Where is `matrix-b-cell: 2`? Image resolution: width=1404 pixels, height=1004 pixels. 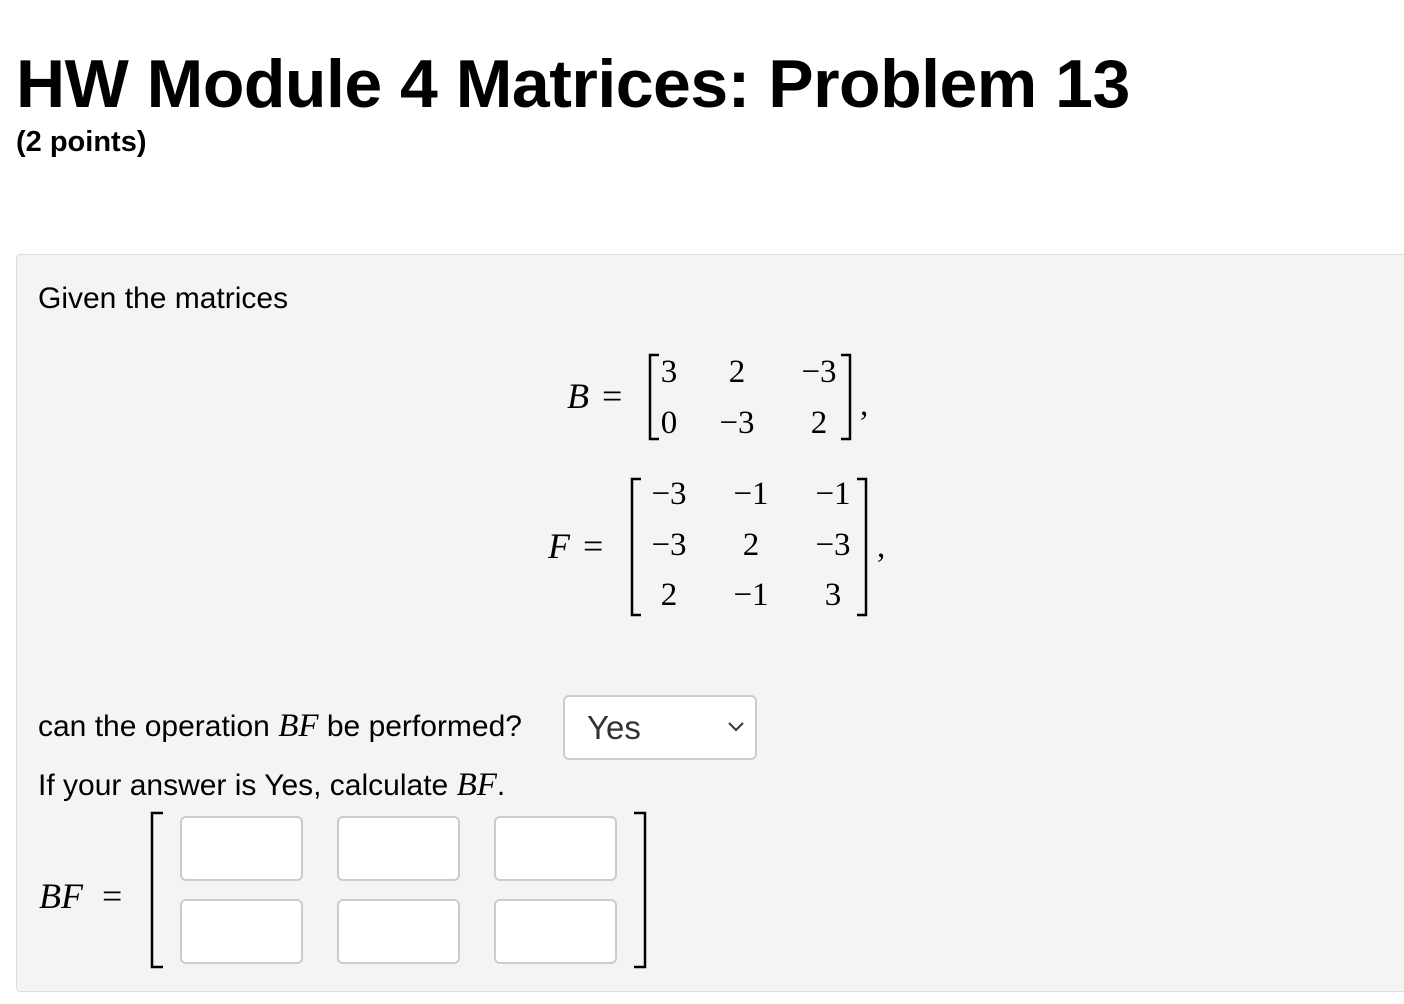
matrix-b-cell: 2 is located at coordinates (737, 372).